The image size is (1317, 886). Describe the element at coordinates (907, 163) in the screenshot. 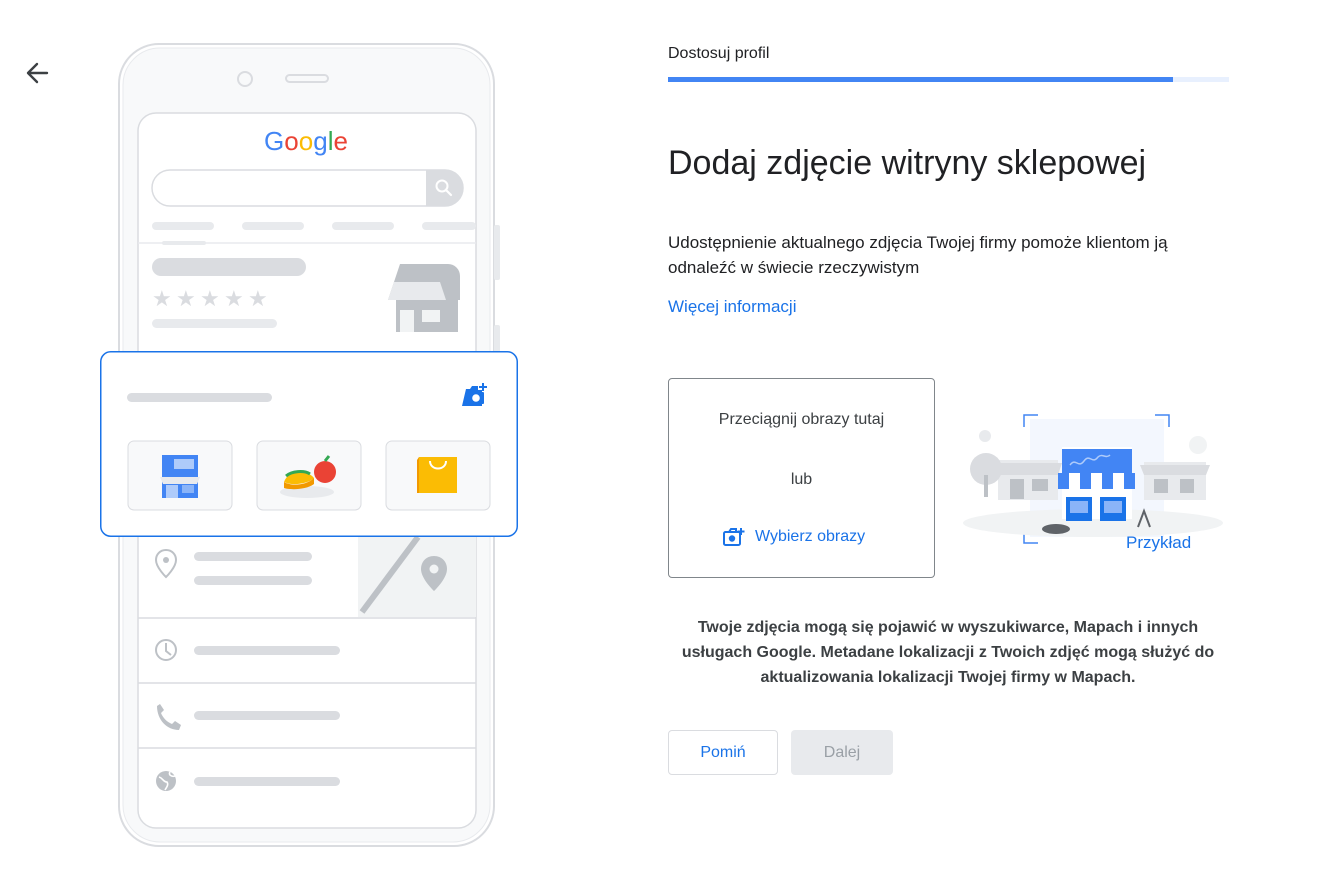

I see `page-title: Dodaj zdjęcie witryny sklepowej` at that location.